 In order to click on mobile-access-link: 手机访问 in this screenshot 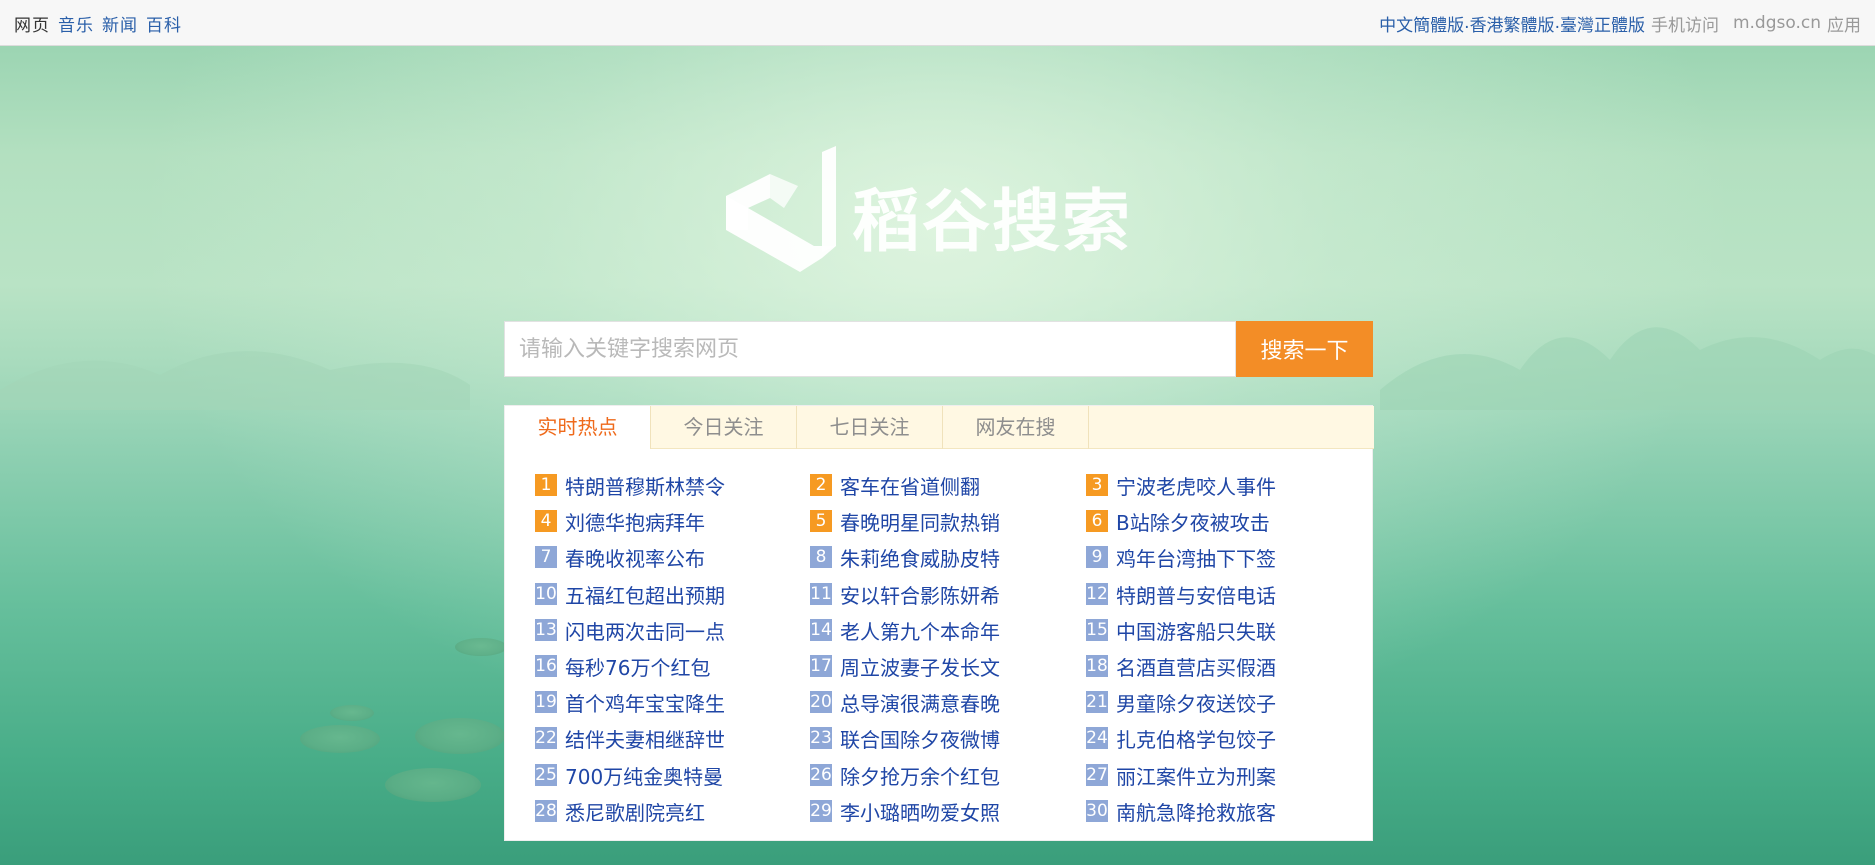, I will do `click(1685, 23)`.